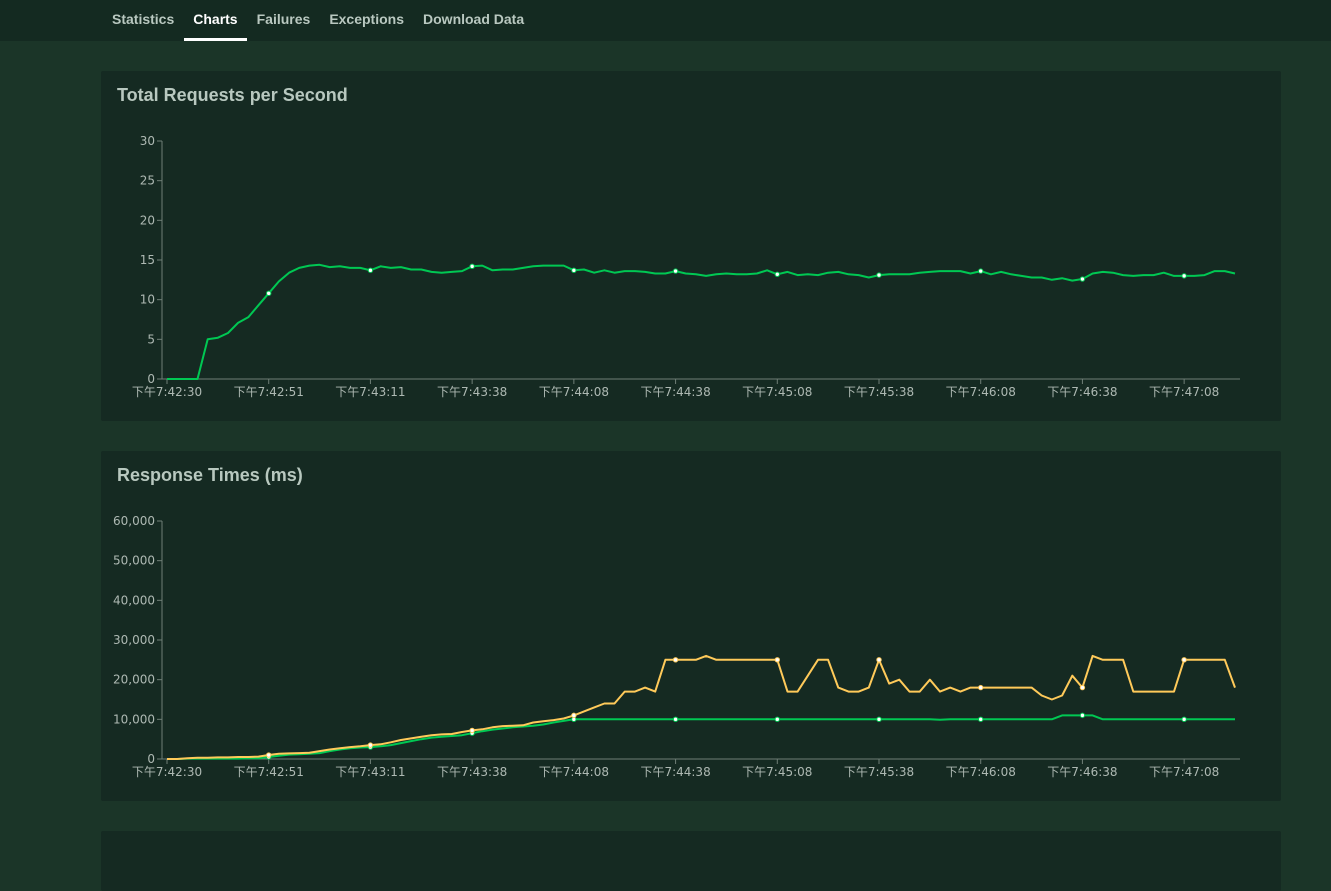 This screenshot has width=1331, height=891. What do you see at coordinates (215, 20) in the screenshot?
I see `tab-charts: Charts` at bounding box center [215, 20].